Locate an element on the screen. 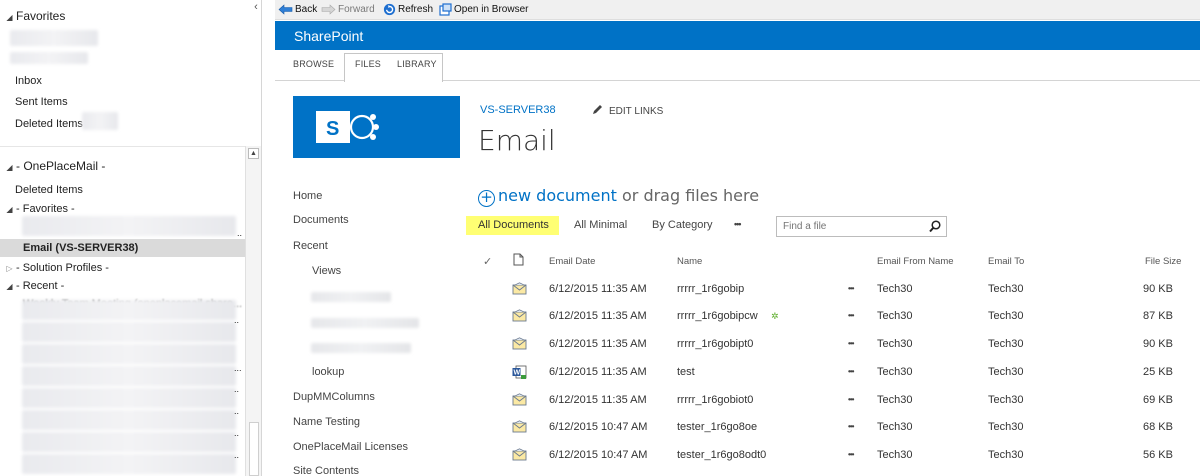 This screenshot has height=476, width=1200. folder-inbox: Inbox is located at coordinates (28, 81).